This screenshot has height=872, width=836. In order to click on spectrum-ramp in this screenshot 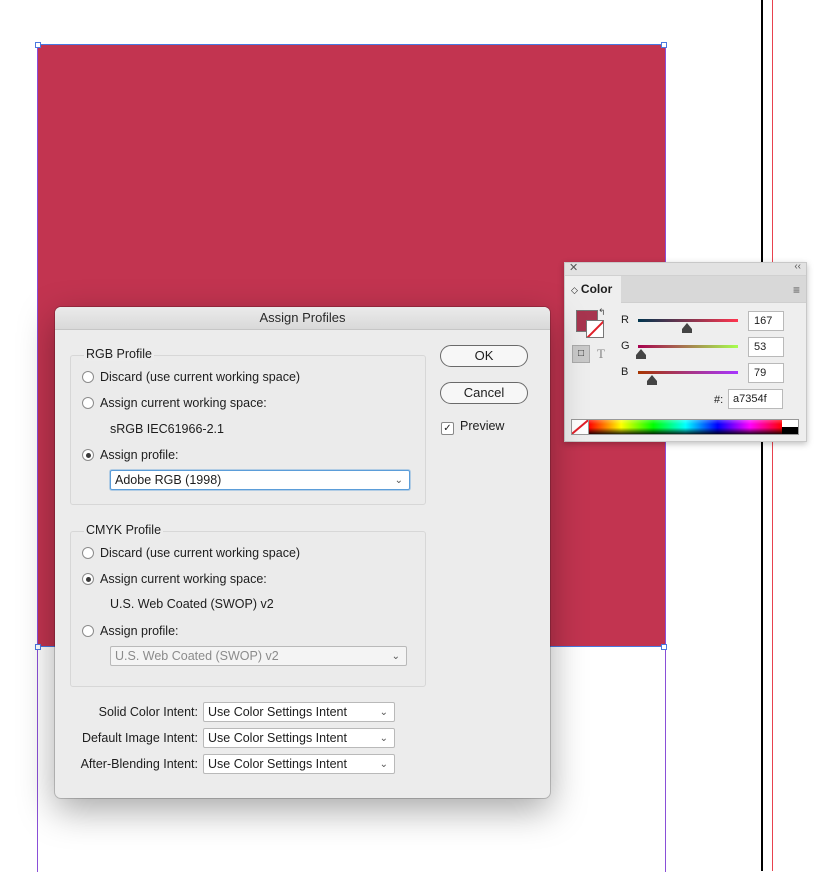, I will do `click(685, 427)`.